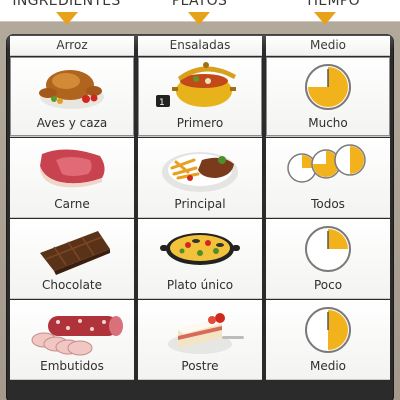  I want to click on list-item-postre: Postre, so click(200, 340).